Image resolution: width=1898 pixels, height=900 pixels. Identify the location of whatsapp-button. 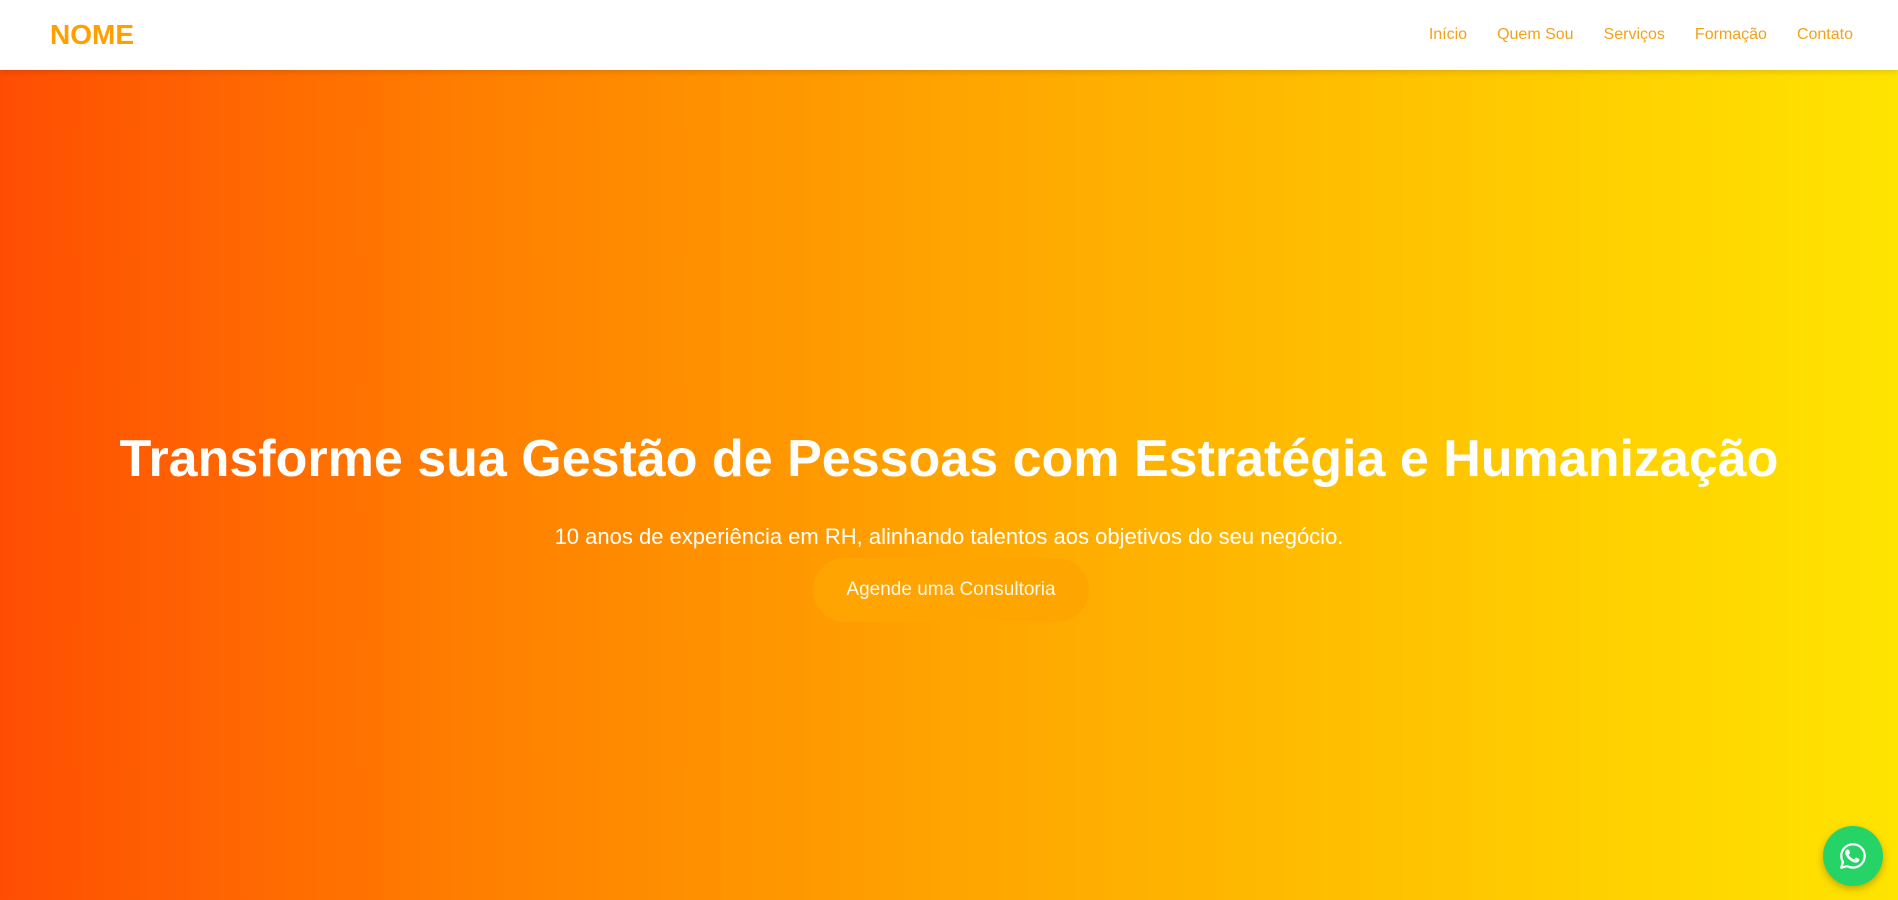
(1853, 856).